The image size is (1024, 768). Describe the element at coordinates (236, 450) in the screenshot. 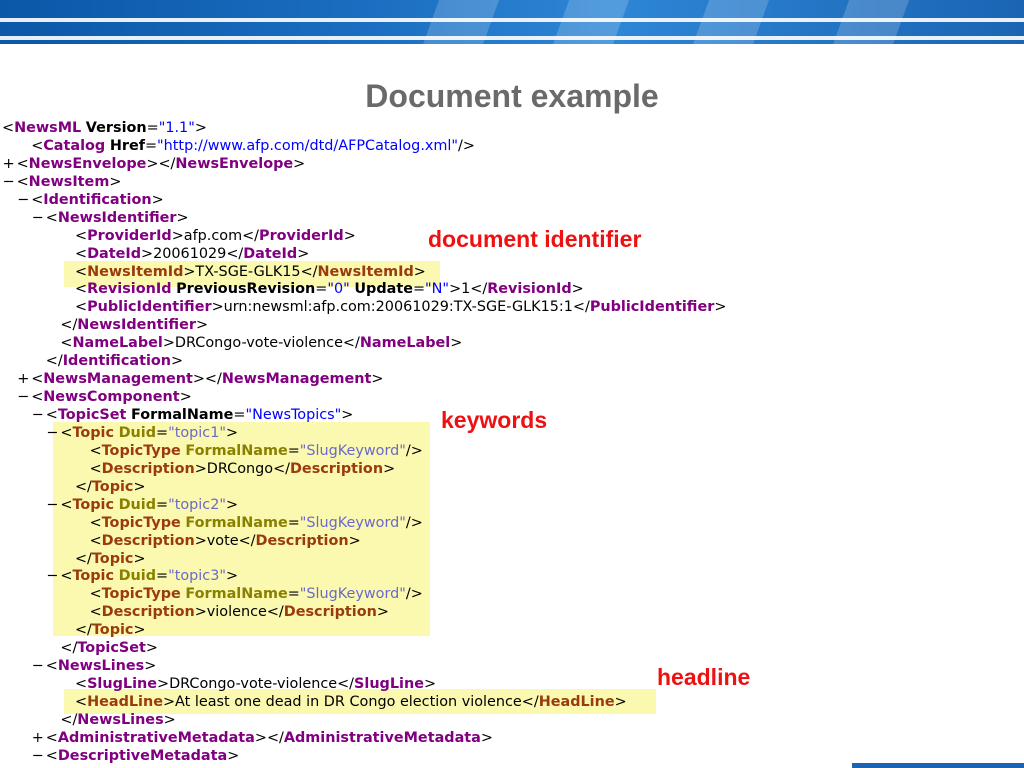

I see `xml-attribute-name: FormalName` at that location.